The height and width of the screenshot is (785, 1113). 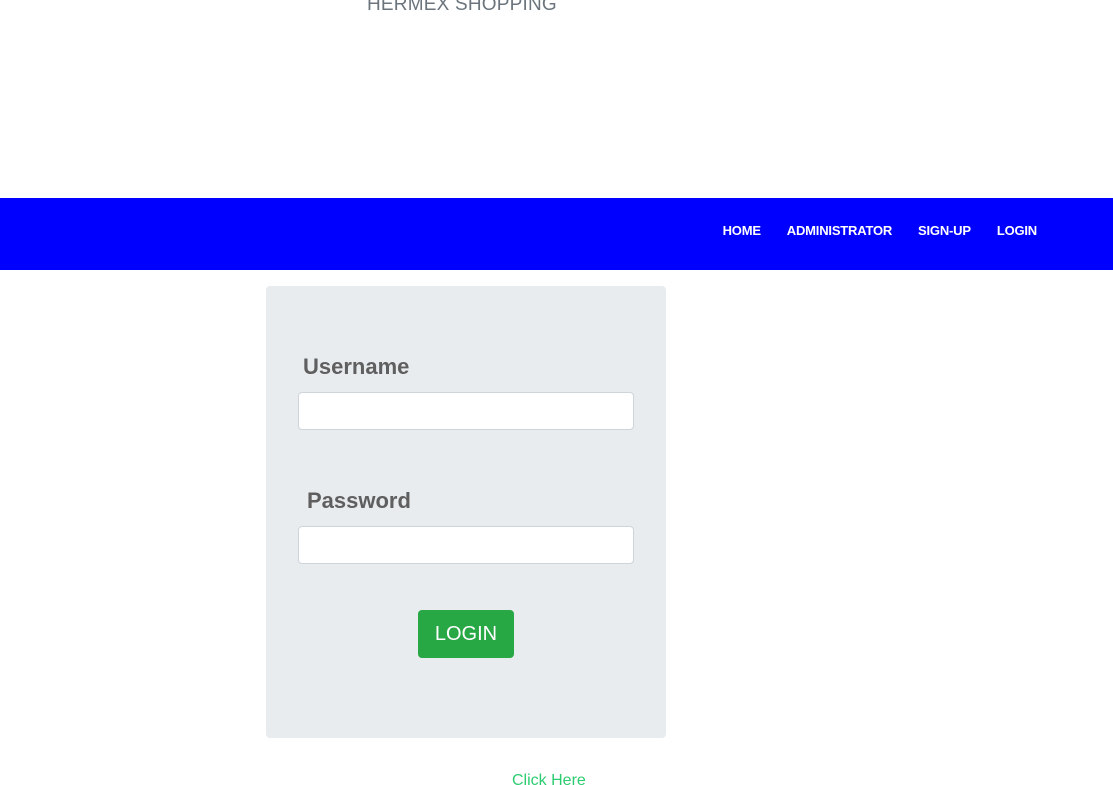 I want to click on nav-links: HOME ADMINISTRATOR SIGN-UP LOGIN, so click(x=880, y=234).